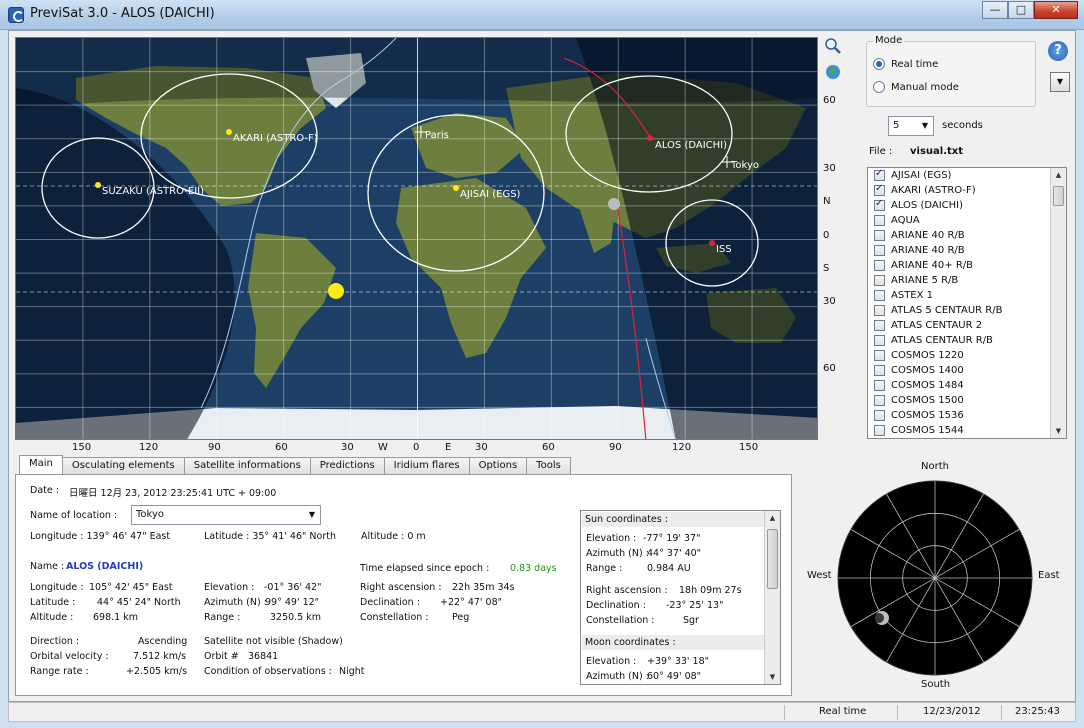 This screenshot has width=1084, height=728. Describe the element at coordinates (617, 553) in the screenshot. I see `sun-azimuth-label: Azimuth (N) :` at that location.